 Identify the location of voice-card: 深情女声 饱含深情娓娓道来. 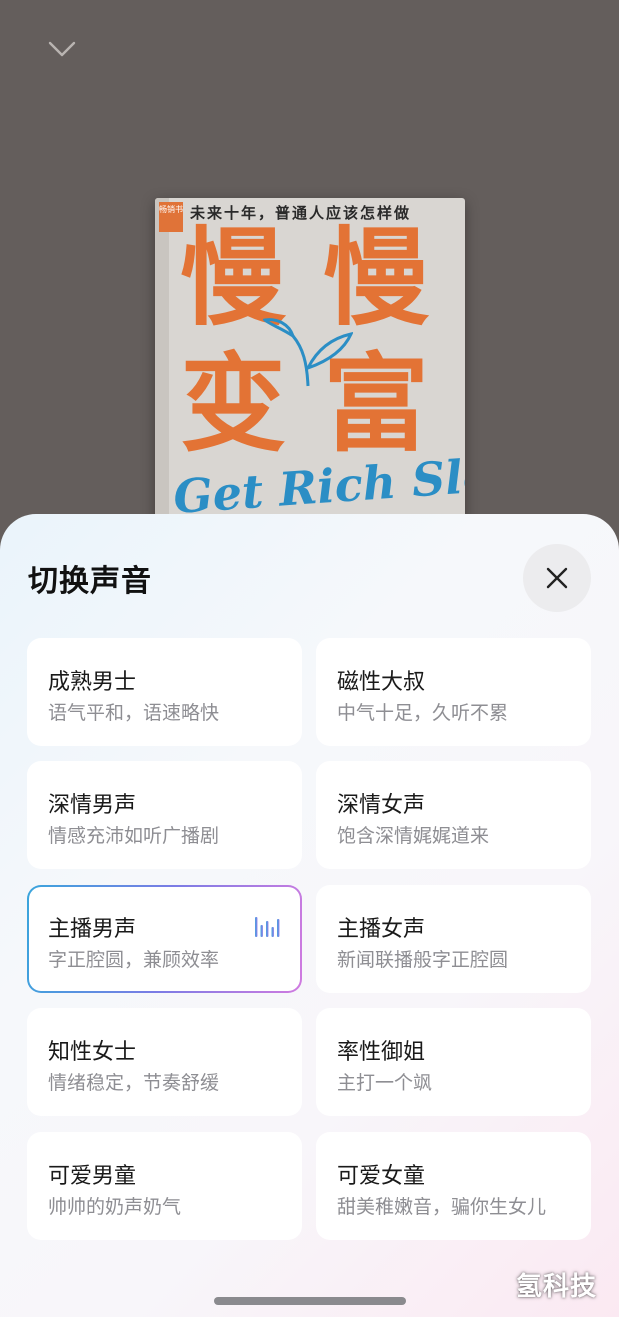
(453, 815).